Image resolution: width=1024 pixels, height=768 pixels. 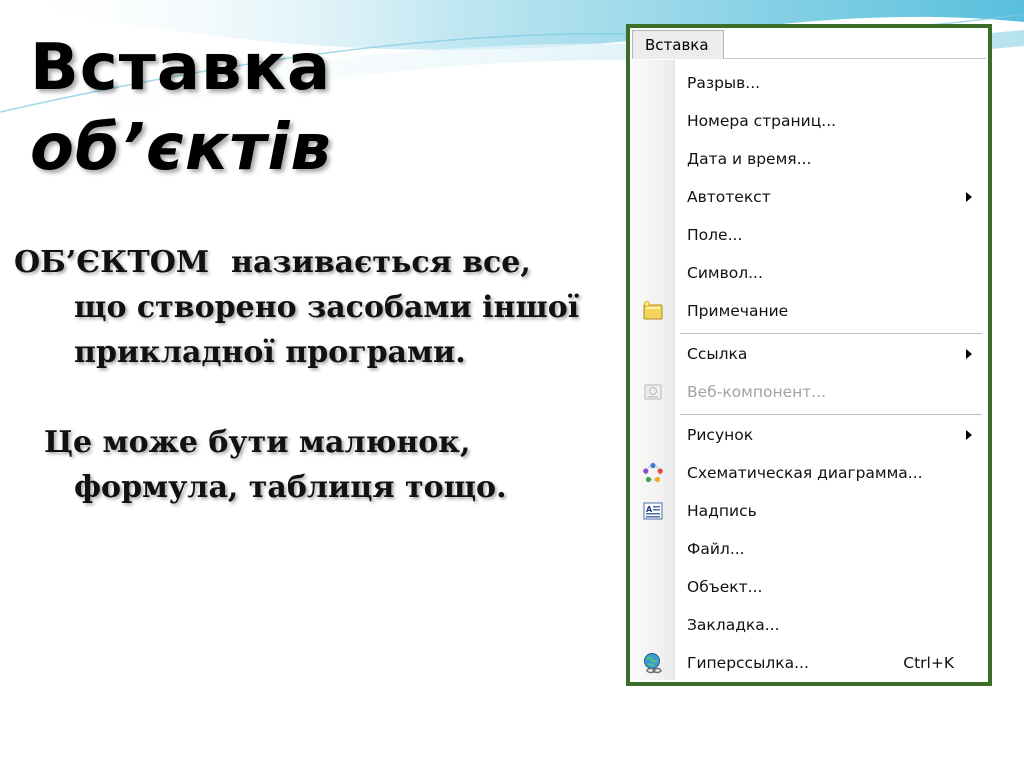 What do you see at coordinates (649, 509) in the screenshot?
I see `svg-text: A` at bounding box center [649, 509].